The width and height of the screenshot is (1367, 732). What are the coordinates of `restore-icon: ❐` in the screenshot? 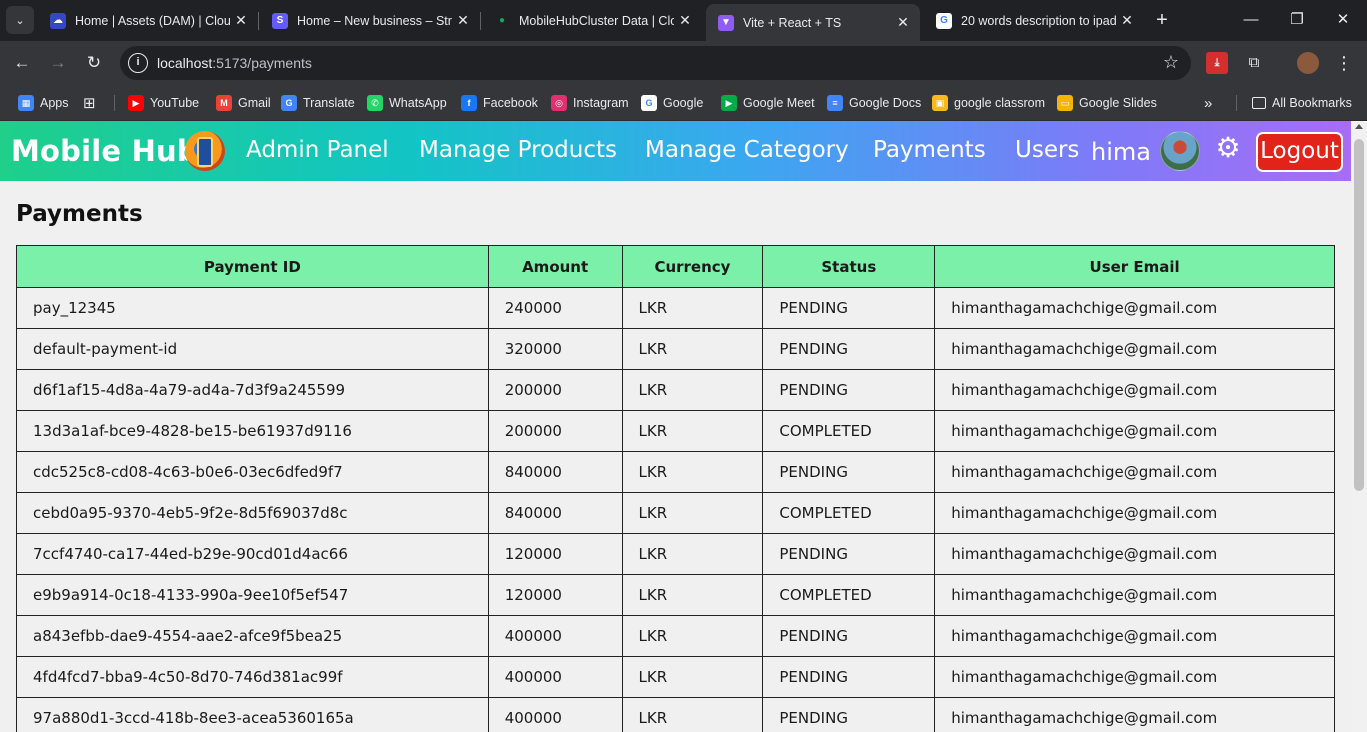 It's located at (1297, 19).